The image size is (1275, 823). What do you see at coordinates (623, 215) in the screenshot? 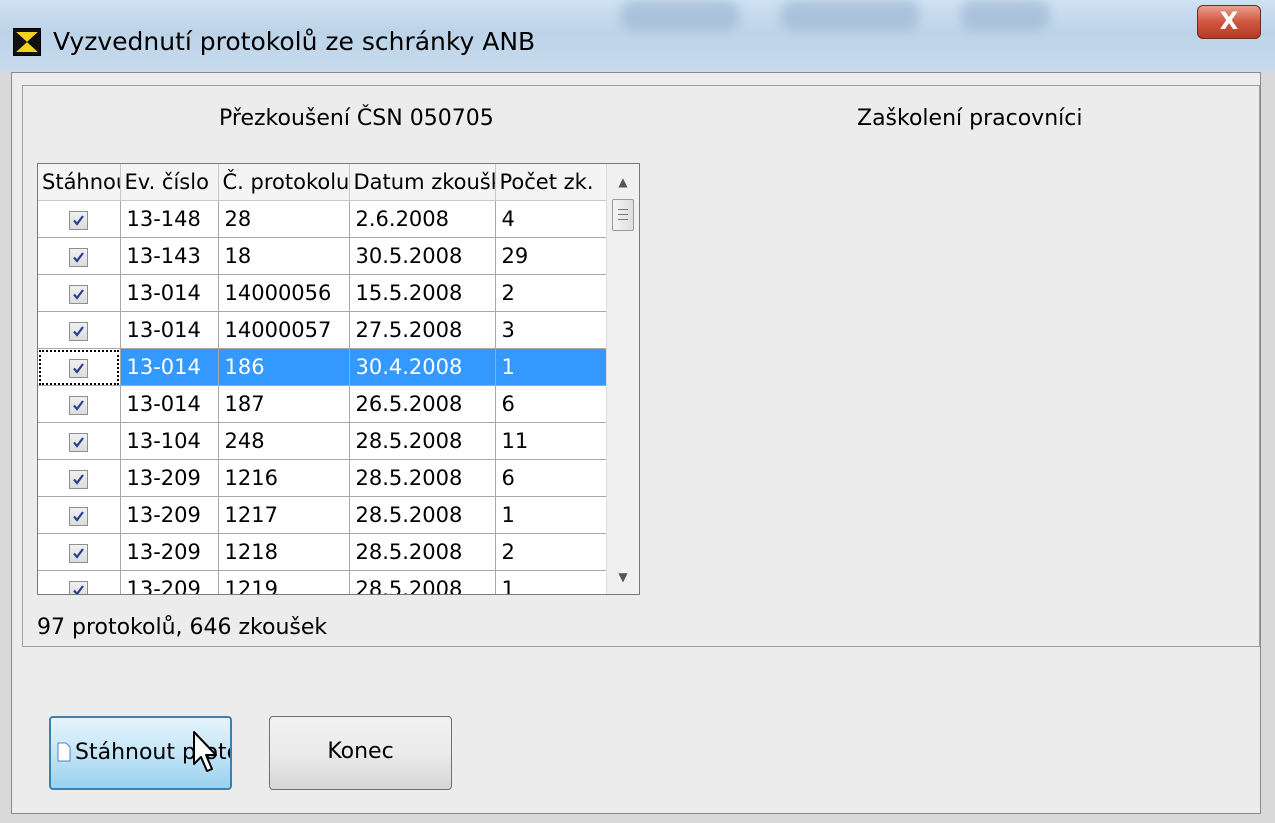
I see `scroll-thumb` at bounding box center [623, 215].